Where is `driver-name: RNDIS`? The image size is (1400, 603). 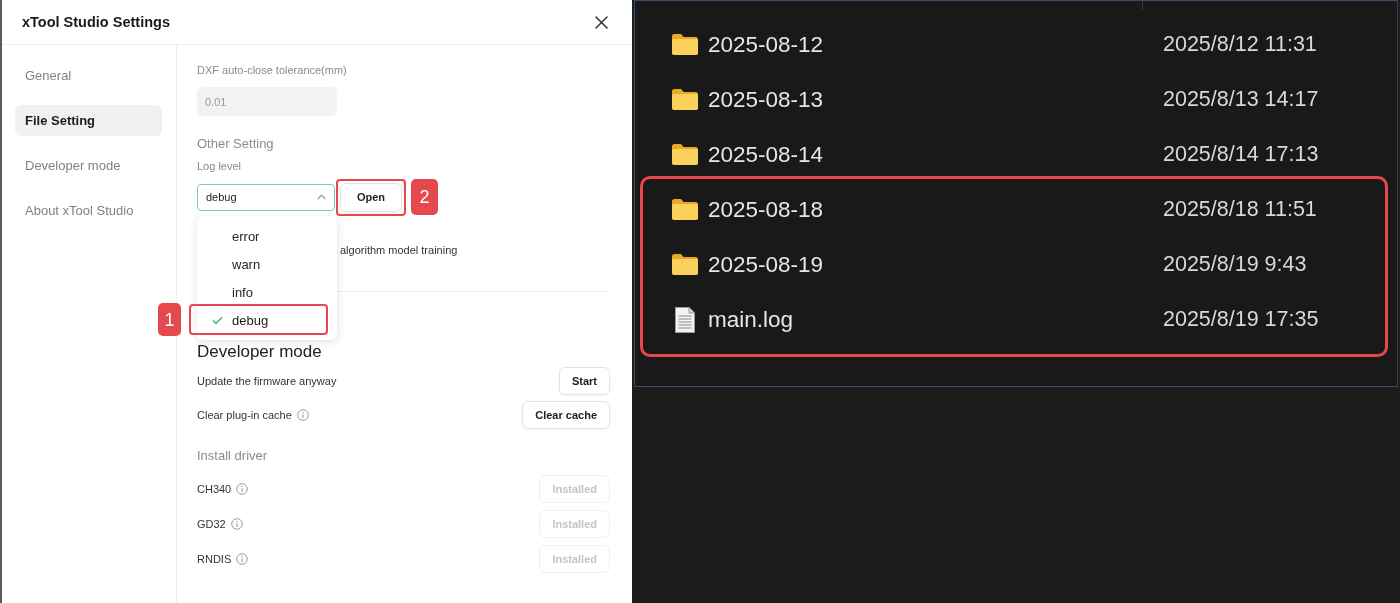 driver-name: RNDIS is located at coordinates (214, 558).